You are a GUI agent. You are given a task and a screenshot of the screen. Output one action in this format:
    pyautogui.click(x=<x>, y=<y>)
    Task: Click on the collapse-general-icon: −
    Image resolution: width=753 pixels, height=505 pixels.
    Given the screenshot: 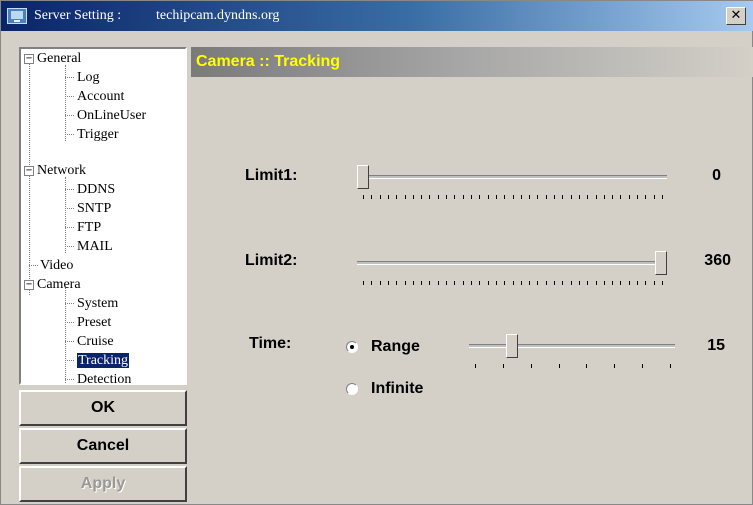 What is the action you would take?
    pyautogui.click(x=29, y=59)
    